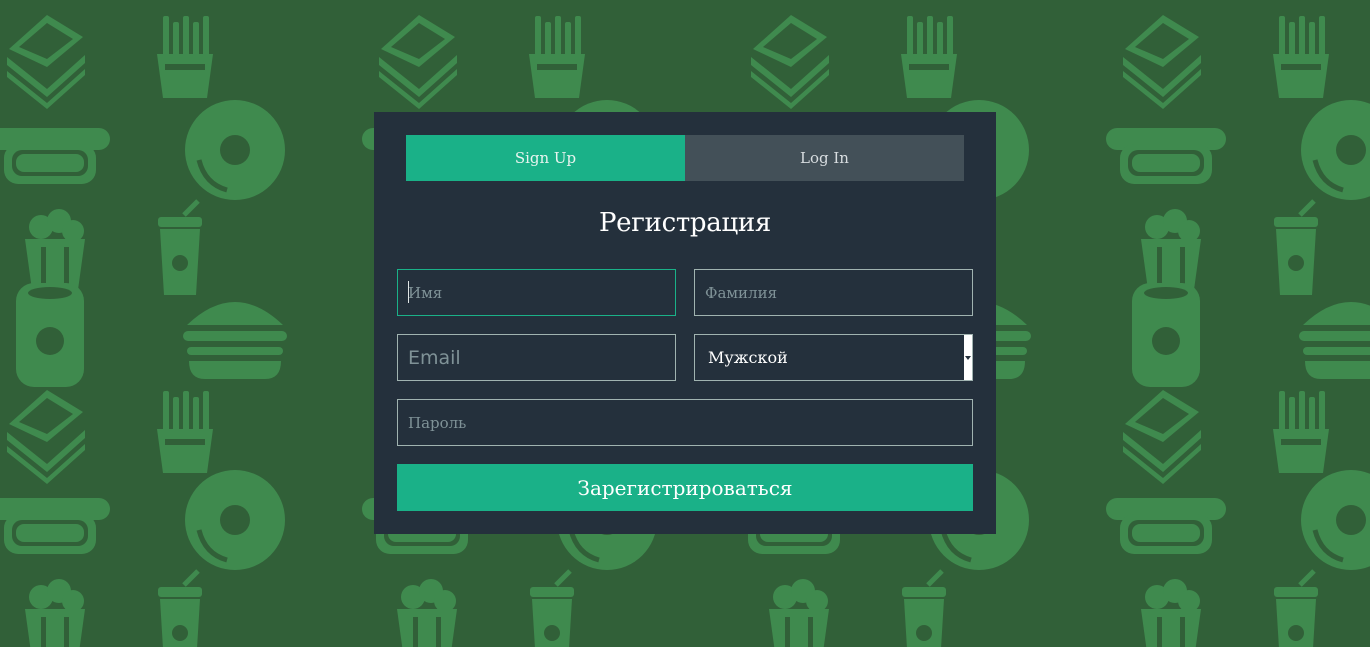  Describe the element at coordinates (536, 292) in the screenshot. I see `first-name-input` at that location.